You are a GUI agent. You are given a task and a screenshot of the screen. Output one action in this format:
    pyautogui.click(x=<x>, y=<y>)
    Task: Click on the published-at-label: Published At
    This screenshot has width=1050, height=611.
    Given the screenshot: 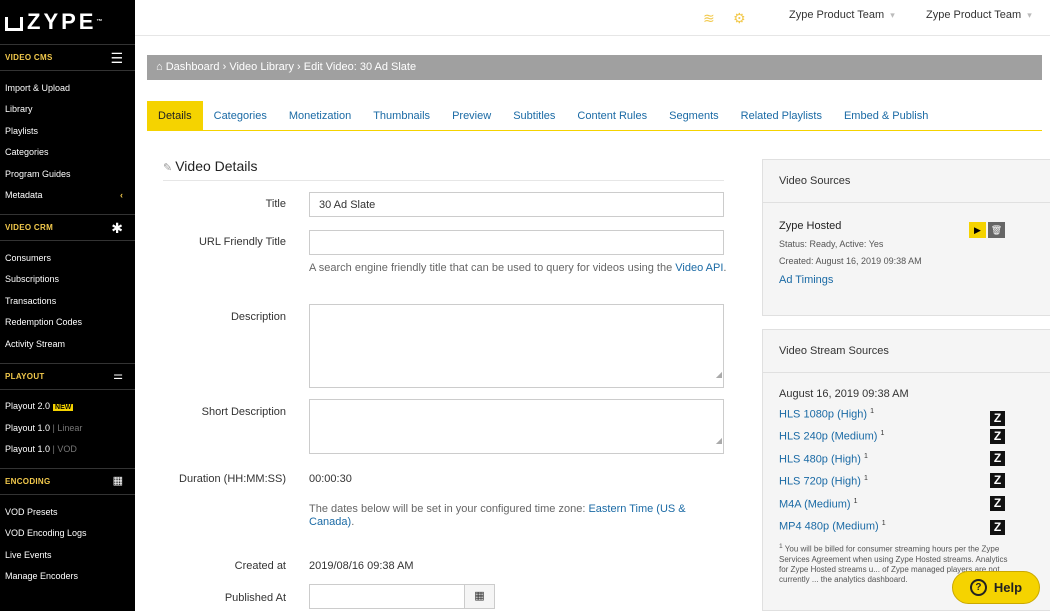 What is the action you would take?
    pyautogui.click(x=255, y=598)
    